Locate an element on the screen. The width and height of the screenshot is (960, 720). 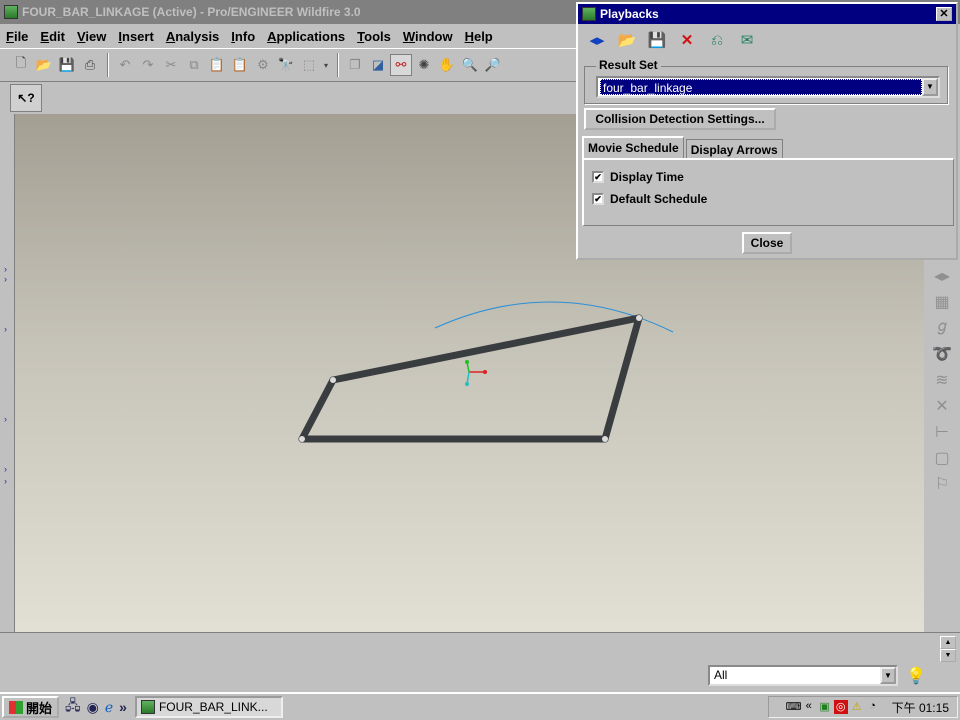
input-link-bar is located at coordinates (317, 409).